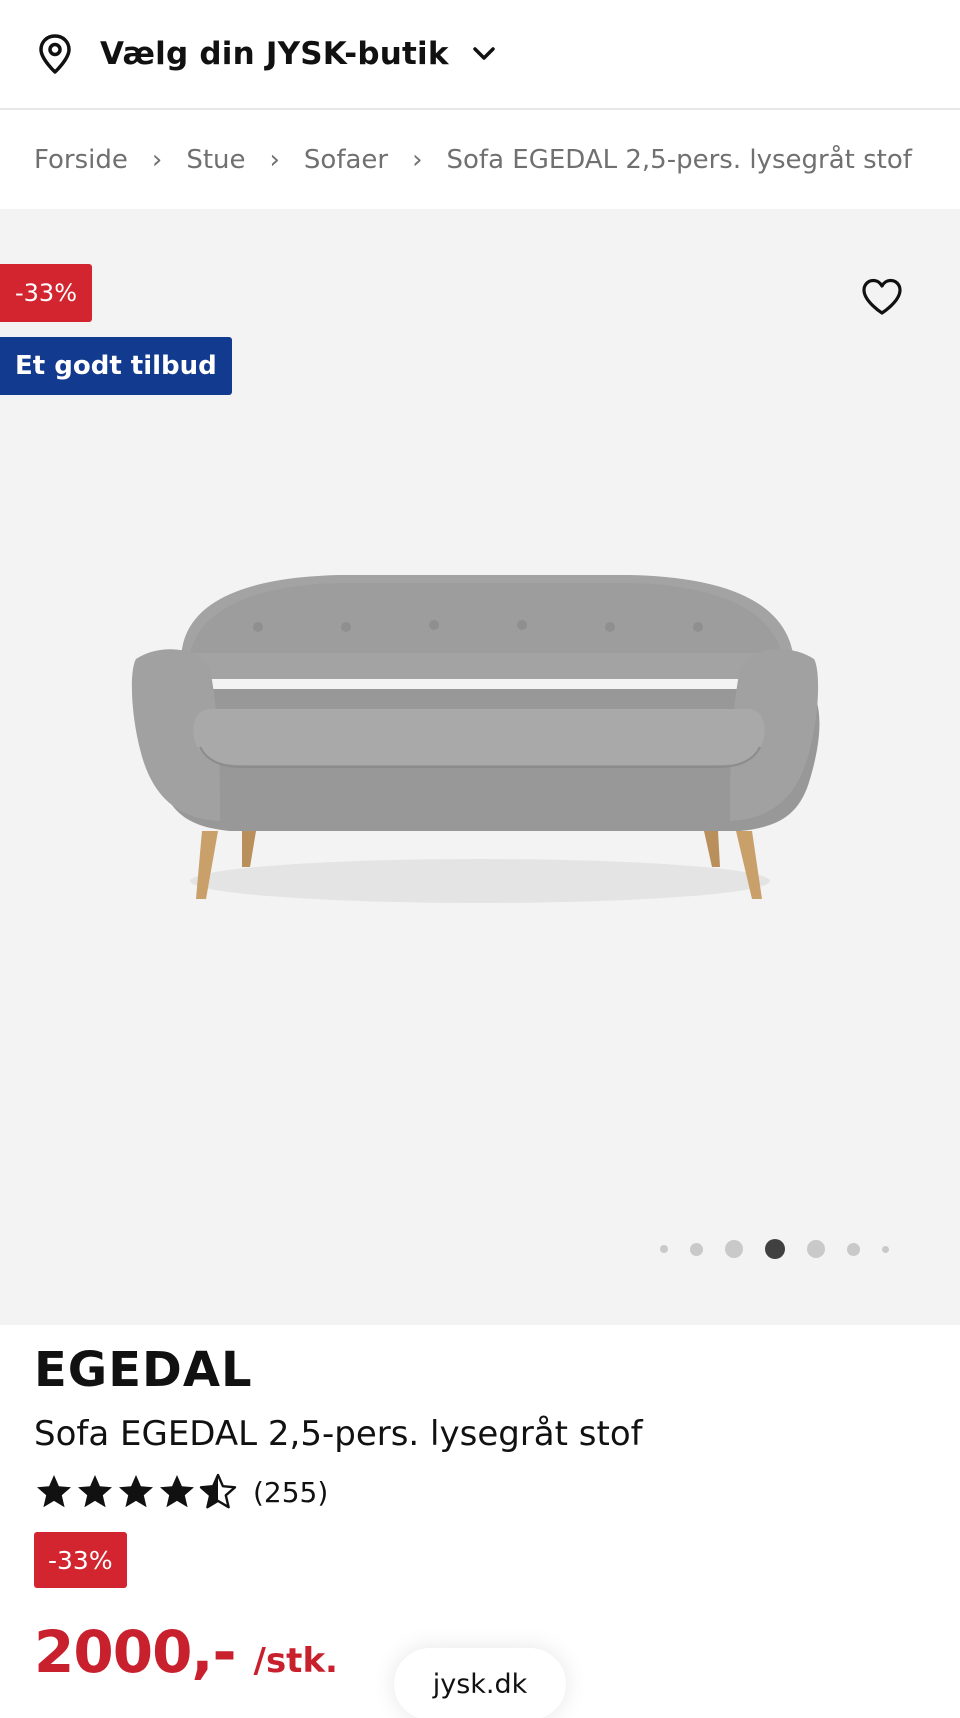 Image resolution: width=960 pixels, height=1718 pixels. I want to click on location-pin-icon, so click(55, 54).